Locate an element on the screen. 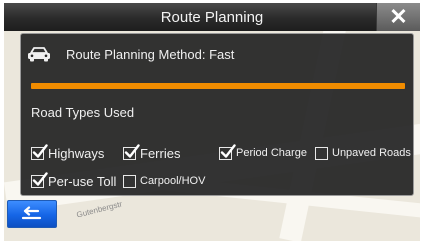 Image resolution: width=423 pixels, height=244 pixels. checkbox-label: Period Charge is located at coordinates (271, 153).